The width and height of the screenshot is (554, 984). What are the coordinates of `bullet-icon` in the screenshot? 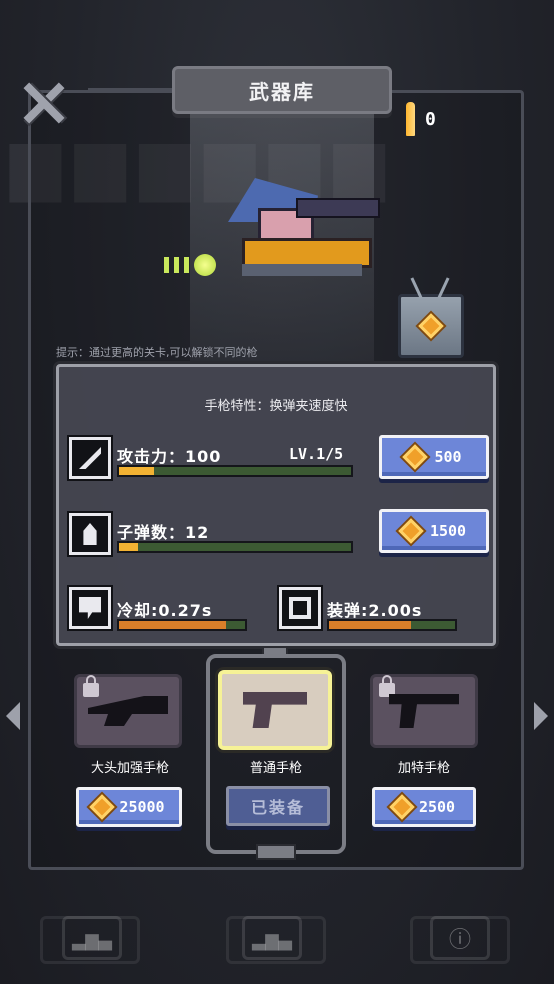 It's located at (410, 119).